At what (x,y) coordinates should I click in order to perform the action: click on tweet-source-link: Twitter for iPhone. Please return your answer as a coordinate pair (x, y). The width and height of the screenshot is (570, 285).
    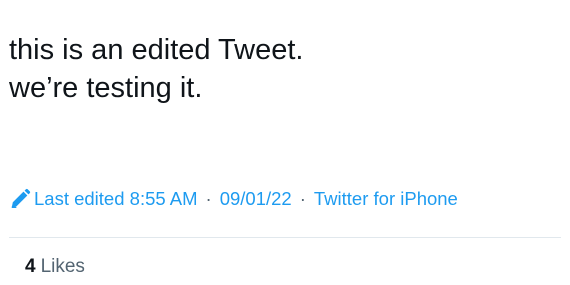
    Looking at the image, I should click on (386, 199).